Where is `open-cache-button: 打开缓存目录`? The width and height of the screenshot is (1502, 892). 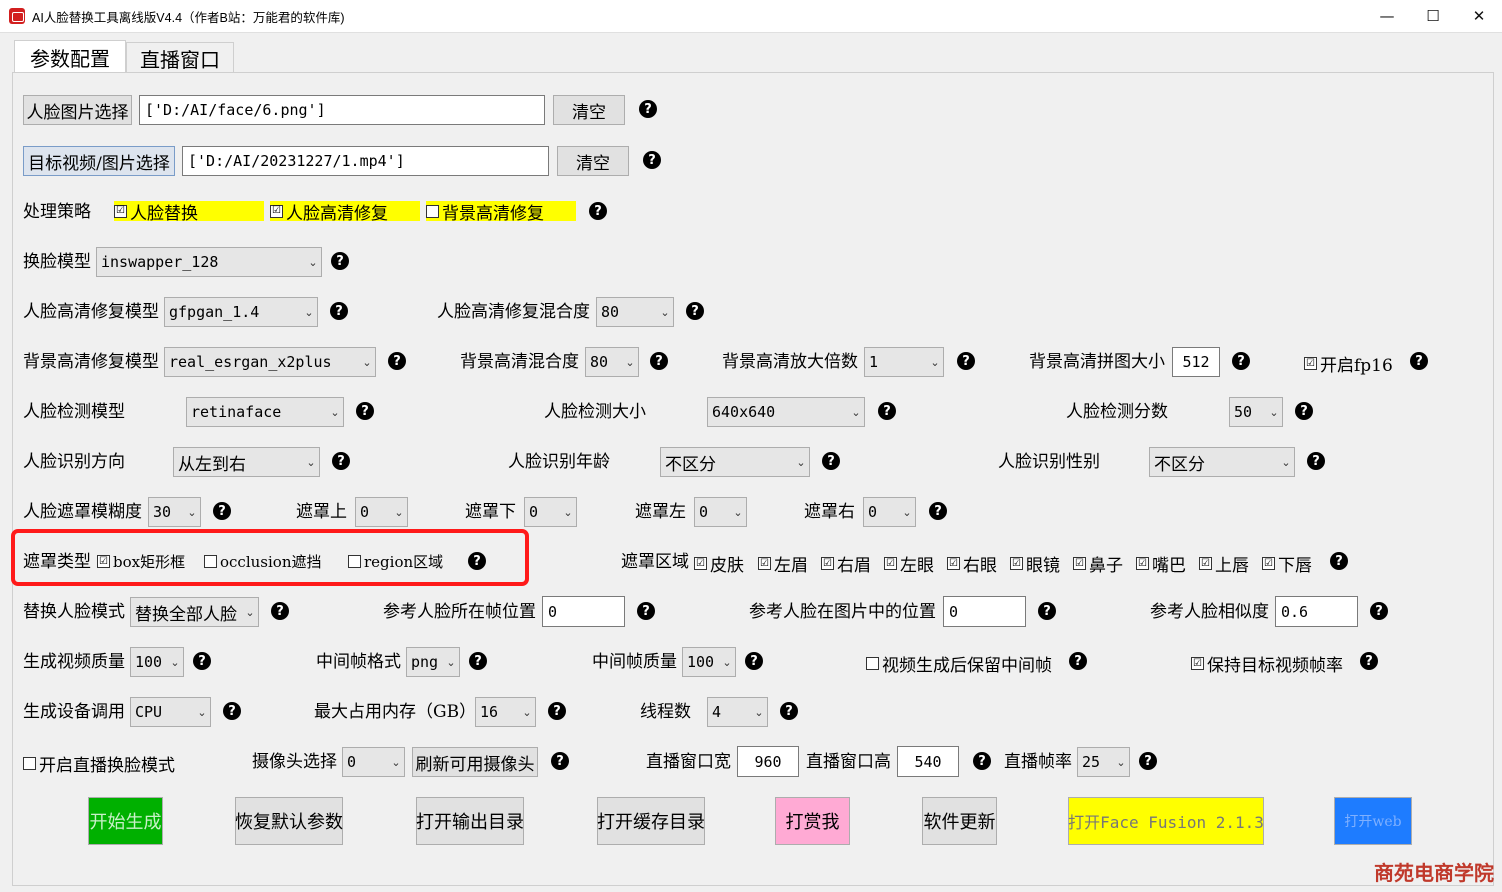 open-cache-button: 打开缓存目录 is located at coordinates (651, 821).